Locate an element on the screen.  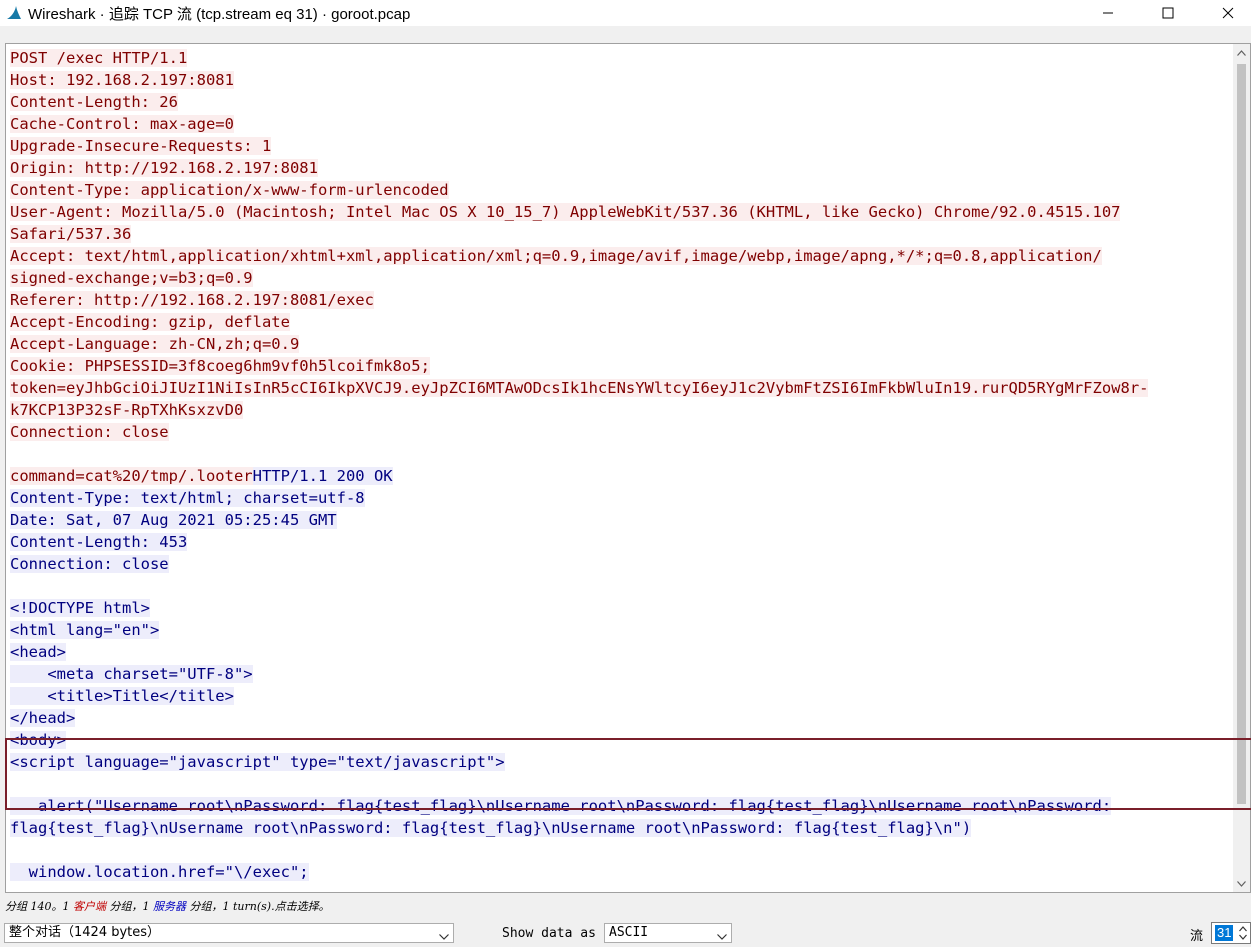
client-segment: Accept-Language: zh-CN,zh;q=0.9 is located at coordinates (155, 344).